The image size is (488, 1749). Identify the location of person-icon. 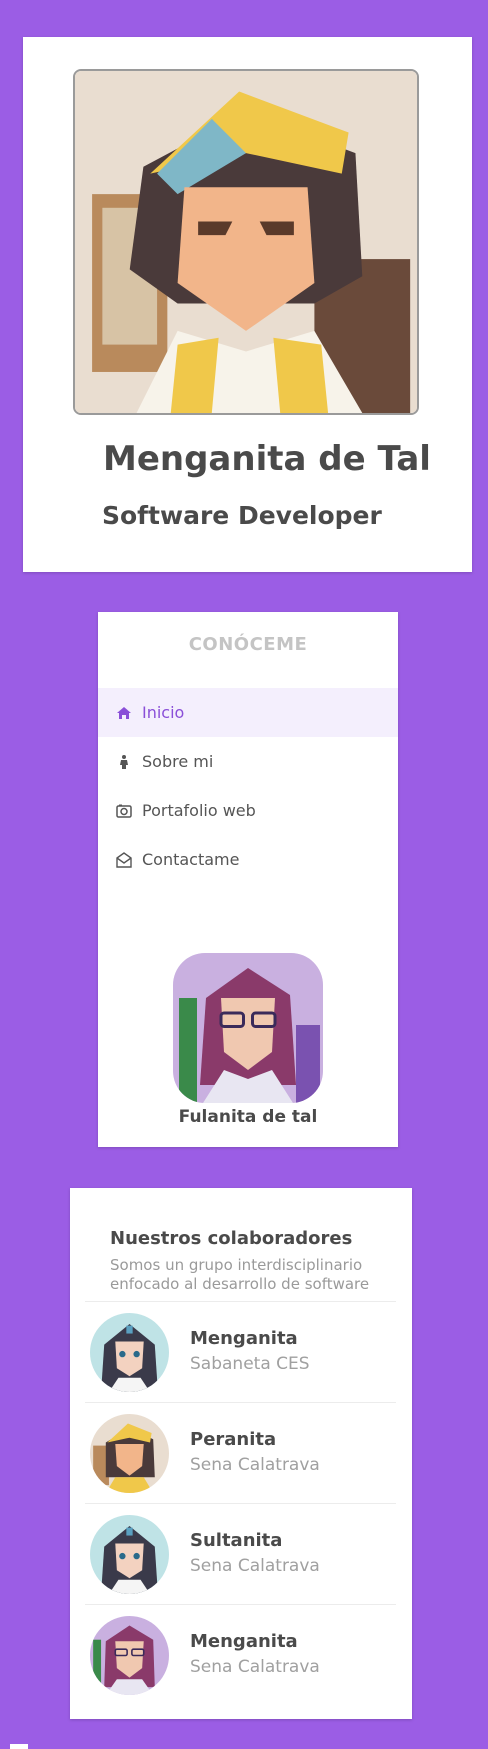
(124, 762).